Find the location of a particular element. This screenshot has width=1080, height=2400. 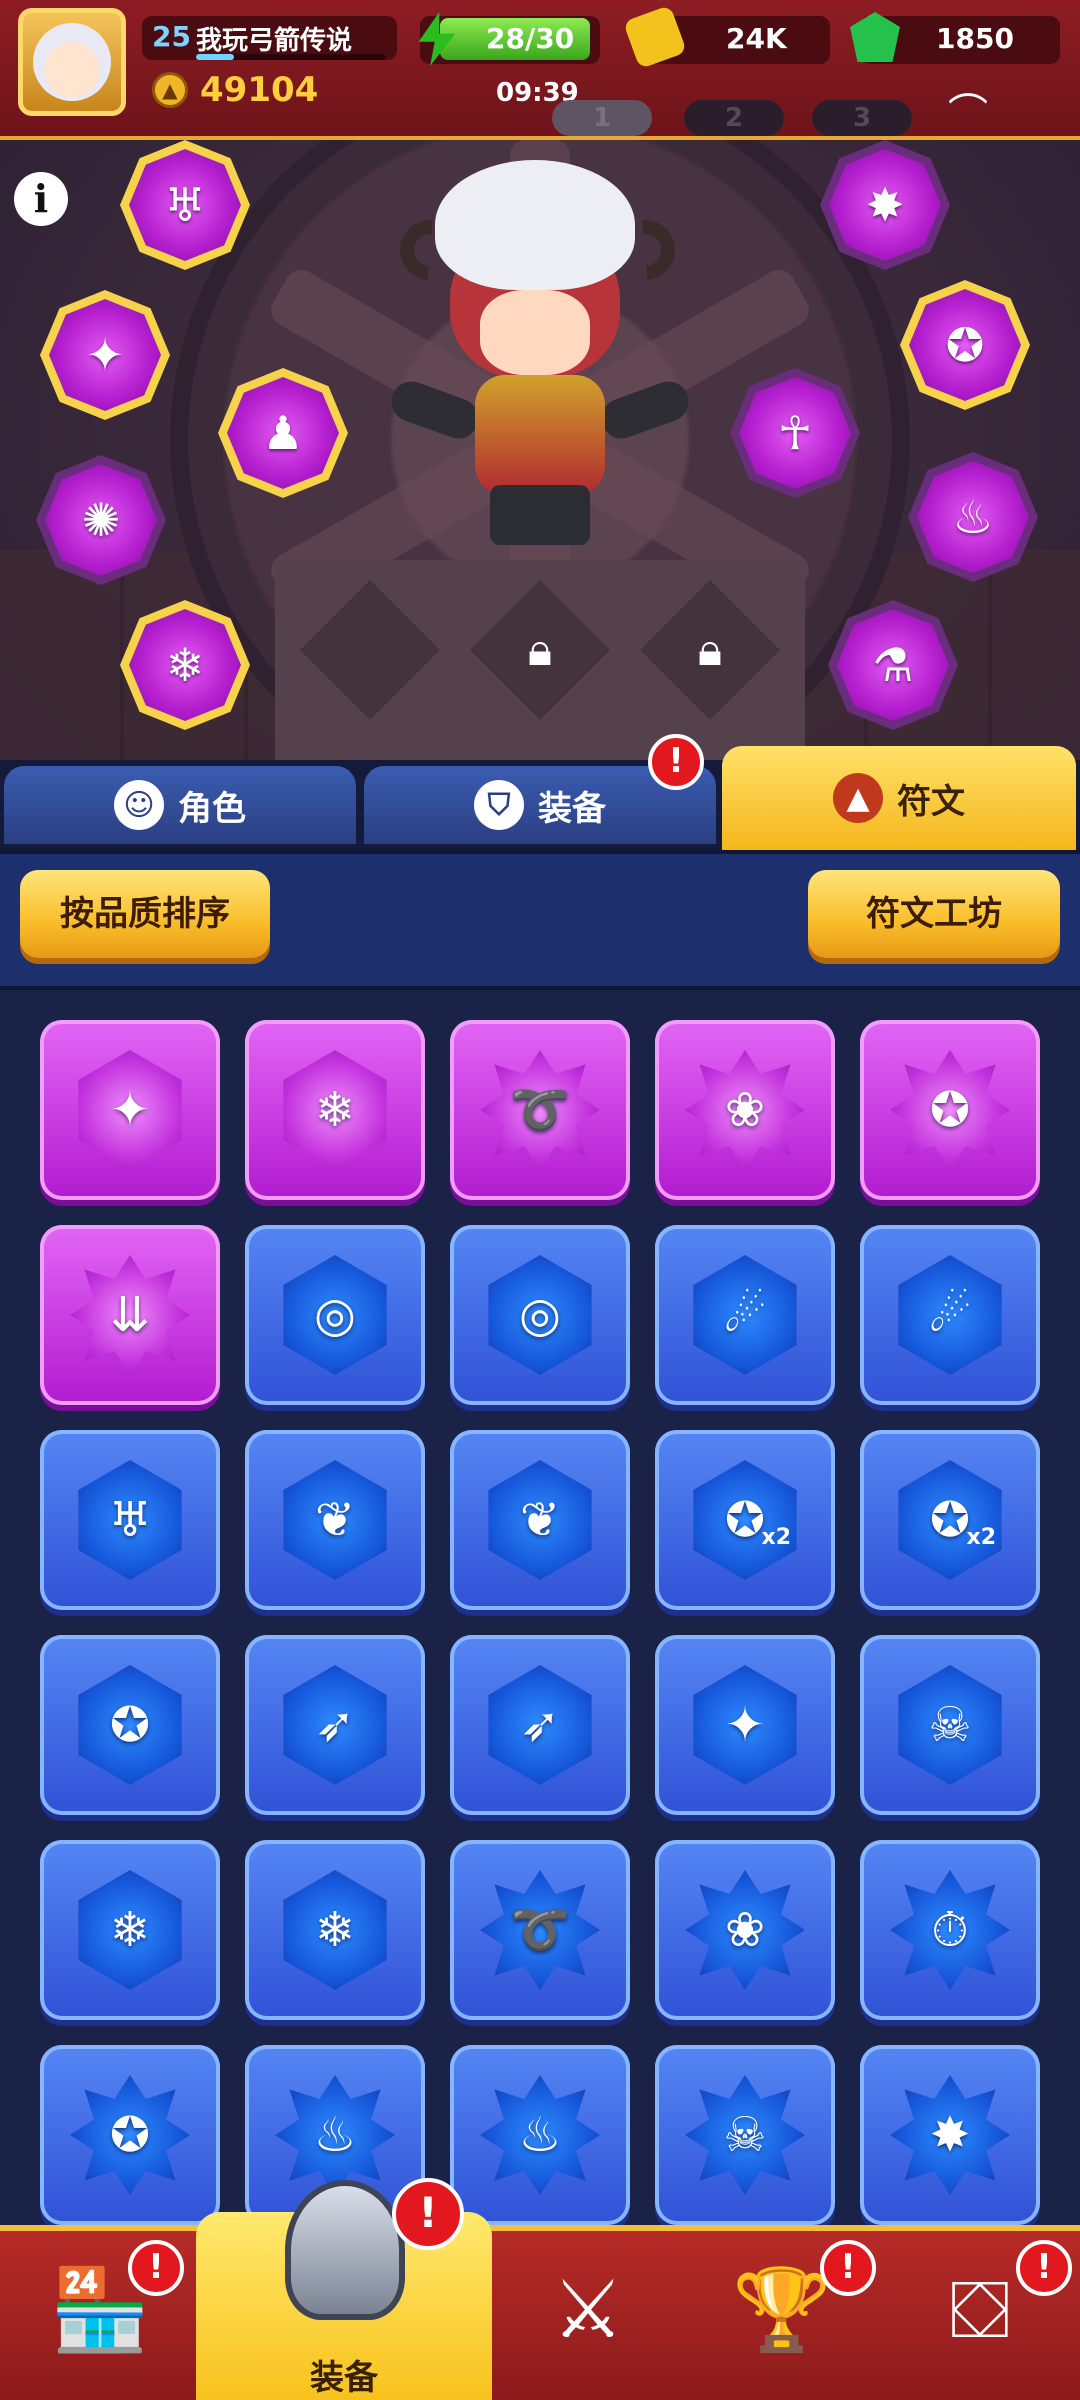

clock-rune-icon: ⏱ is located at coordinates (950, 1930).